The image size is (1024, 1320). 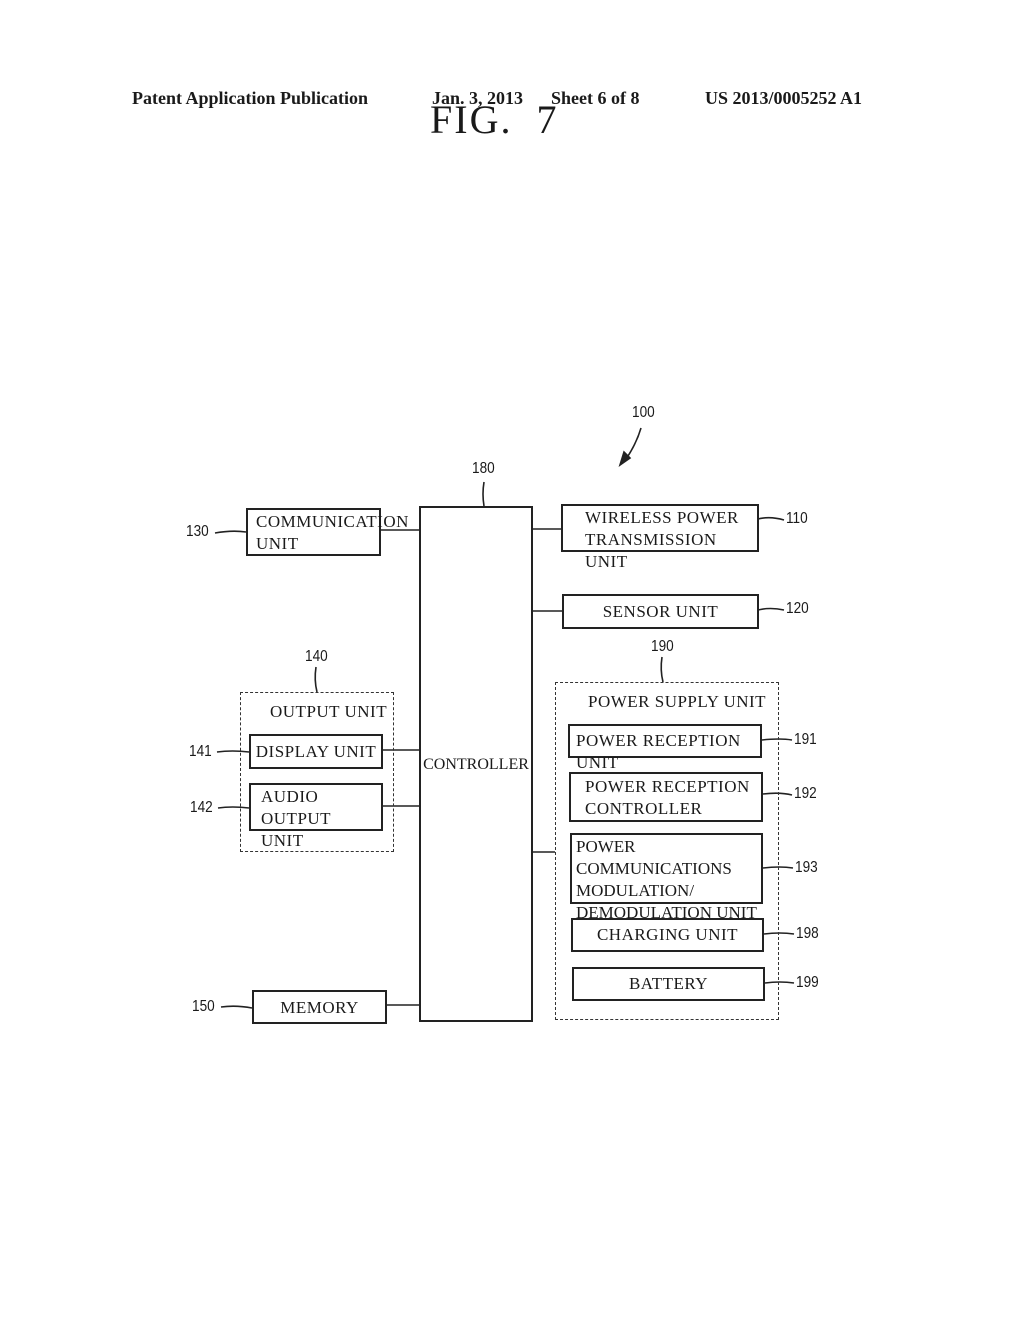 What do you see at coordinates (807, 933) in the screenshot?
I see `ref-198: 198` at bounding box center [807, 933].